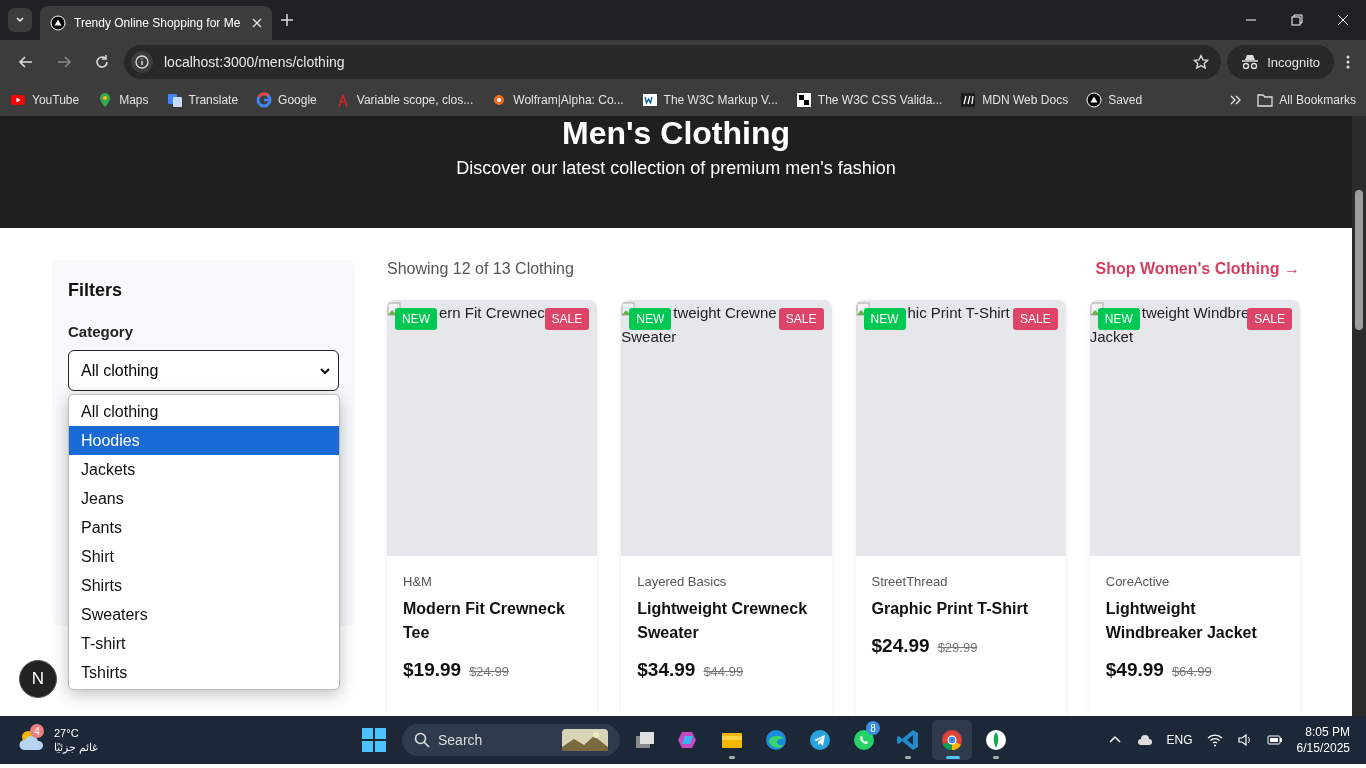 The width and height of the screenshot is (1366, 768). What do you see at coordinates (123, 100) in the screenshot?
I see `bookmark: Maps` at bounding box center [123, 100].